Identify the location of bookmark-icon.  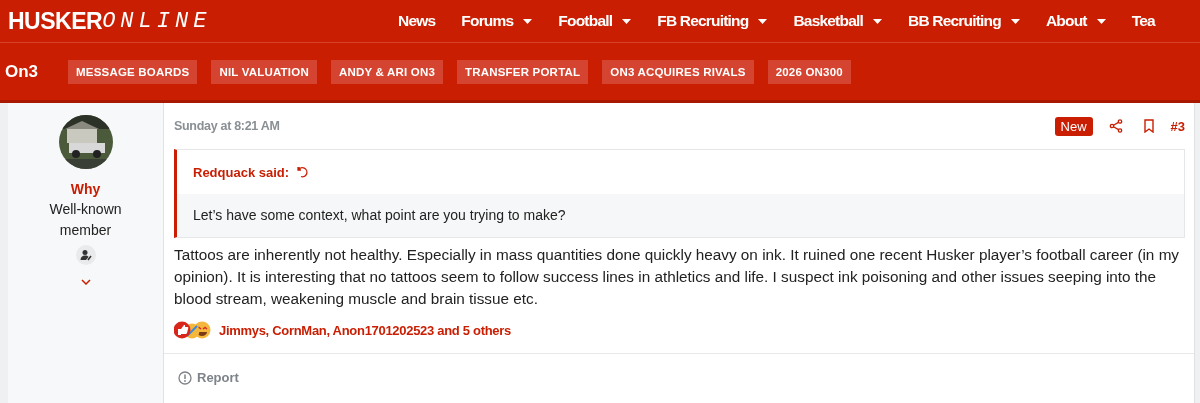
(1148, 126).